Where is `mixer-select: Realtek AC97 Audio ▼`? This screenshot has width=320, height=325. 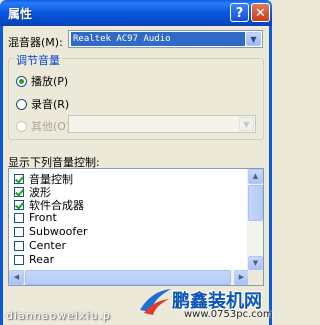 mixer-select: Realtek AC97 Audio ▼ is located at coordinates (165, 39).